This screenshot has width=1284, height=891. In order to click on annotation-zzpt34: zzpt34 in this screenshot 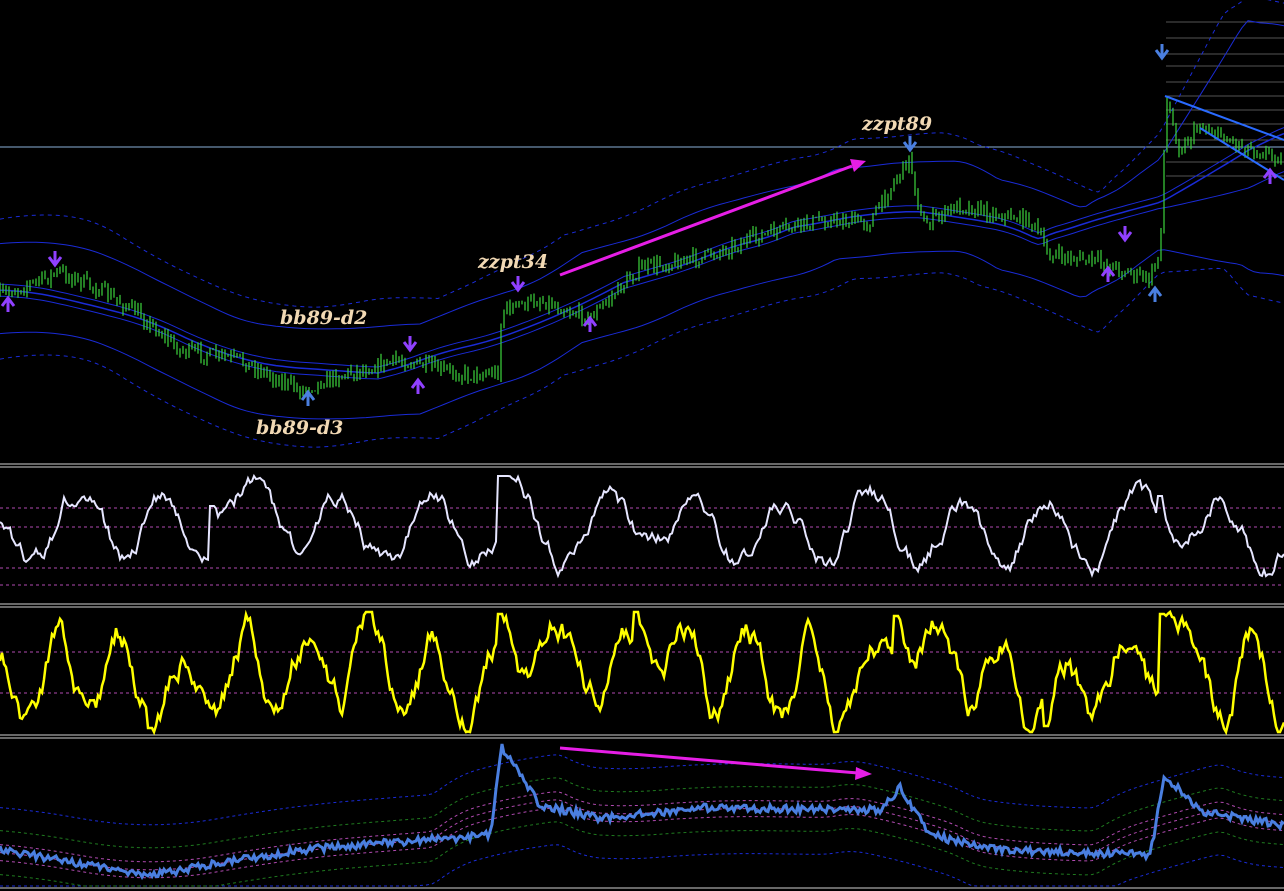, I will do `click(512, 262)`.